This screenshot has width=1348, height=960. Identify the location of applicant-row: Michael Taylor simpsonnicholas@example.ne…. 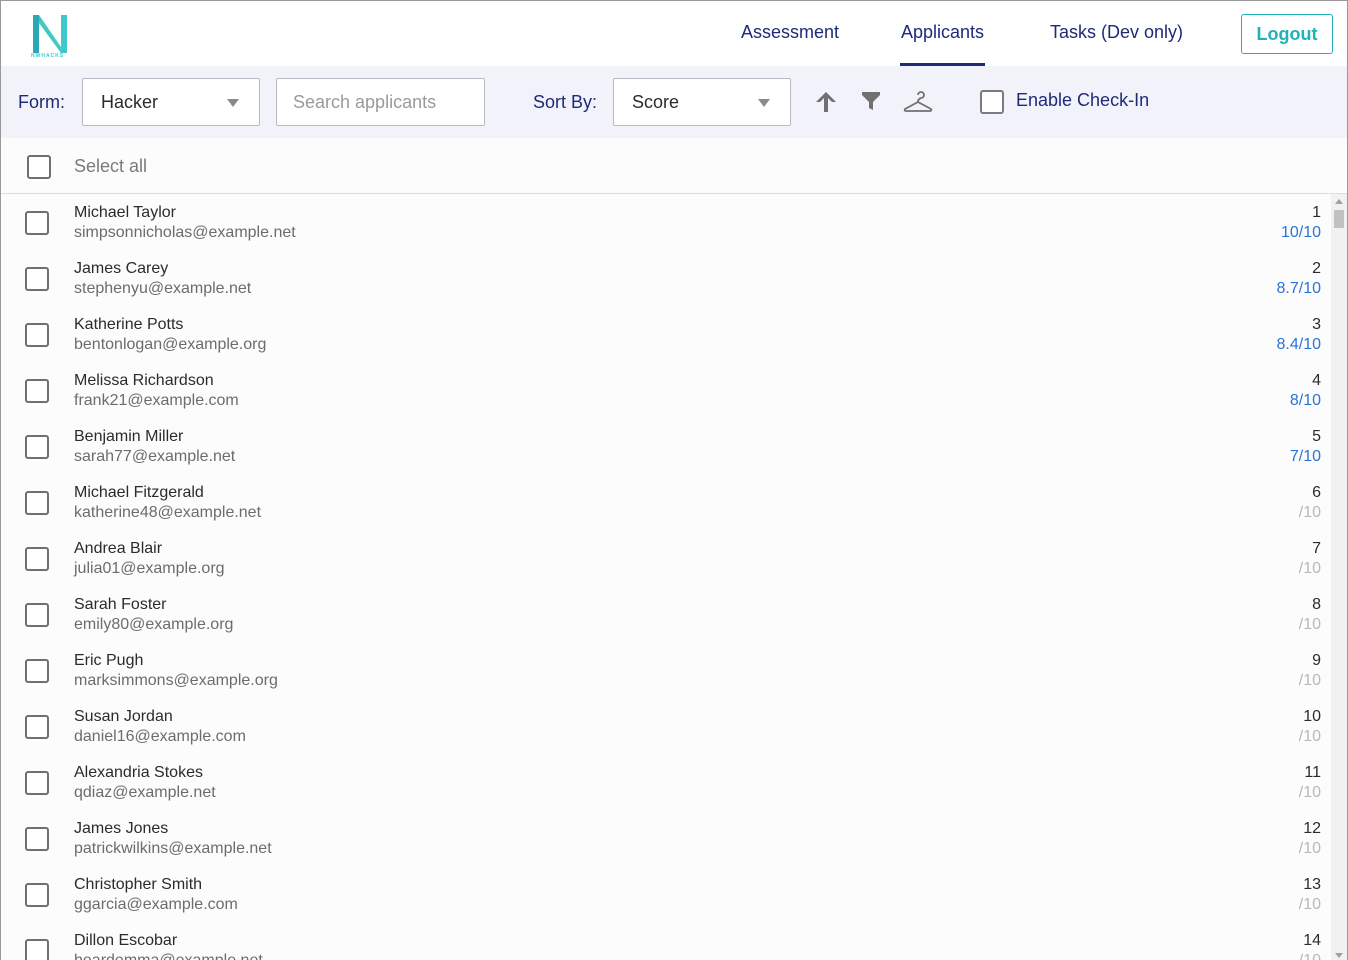
(666, 222).